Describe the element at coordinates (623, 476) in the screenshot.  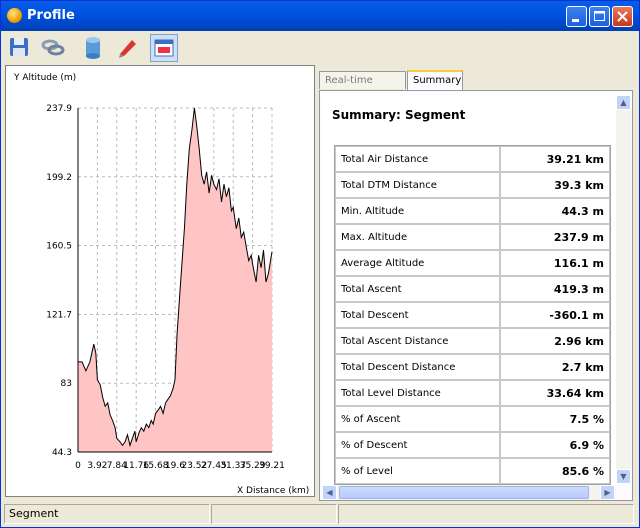
I see `scroll-down-button: ▼` at that location.